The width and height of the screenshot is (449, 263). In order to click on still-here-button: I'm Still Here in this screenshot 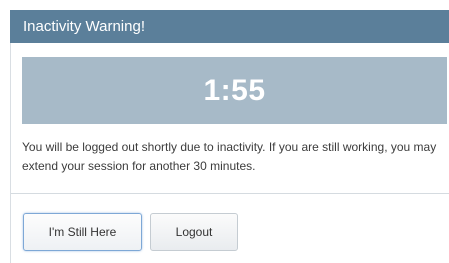, I will do `click(82, 232)`.